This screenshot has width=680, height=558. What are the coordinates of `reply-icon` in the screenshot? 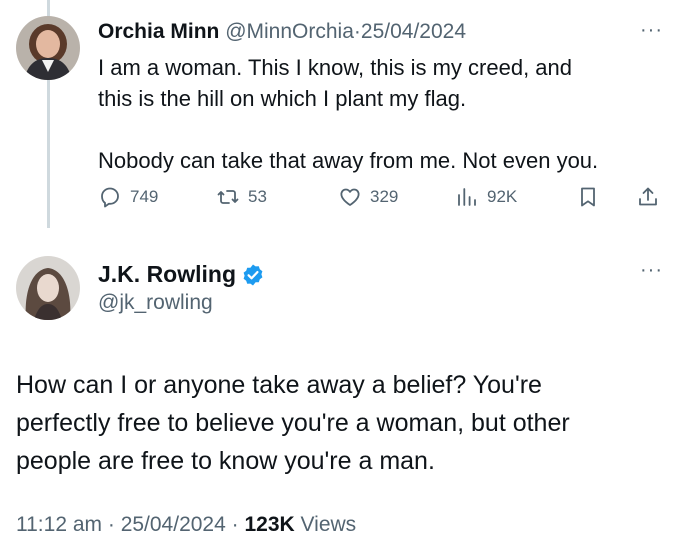 It's located at (110, 197).